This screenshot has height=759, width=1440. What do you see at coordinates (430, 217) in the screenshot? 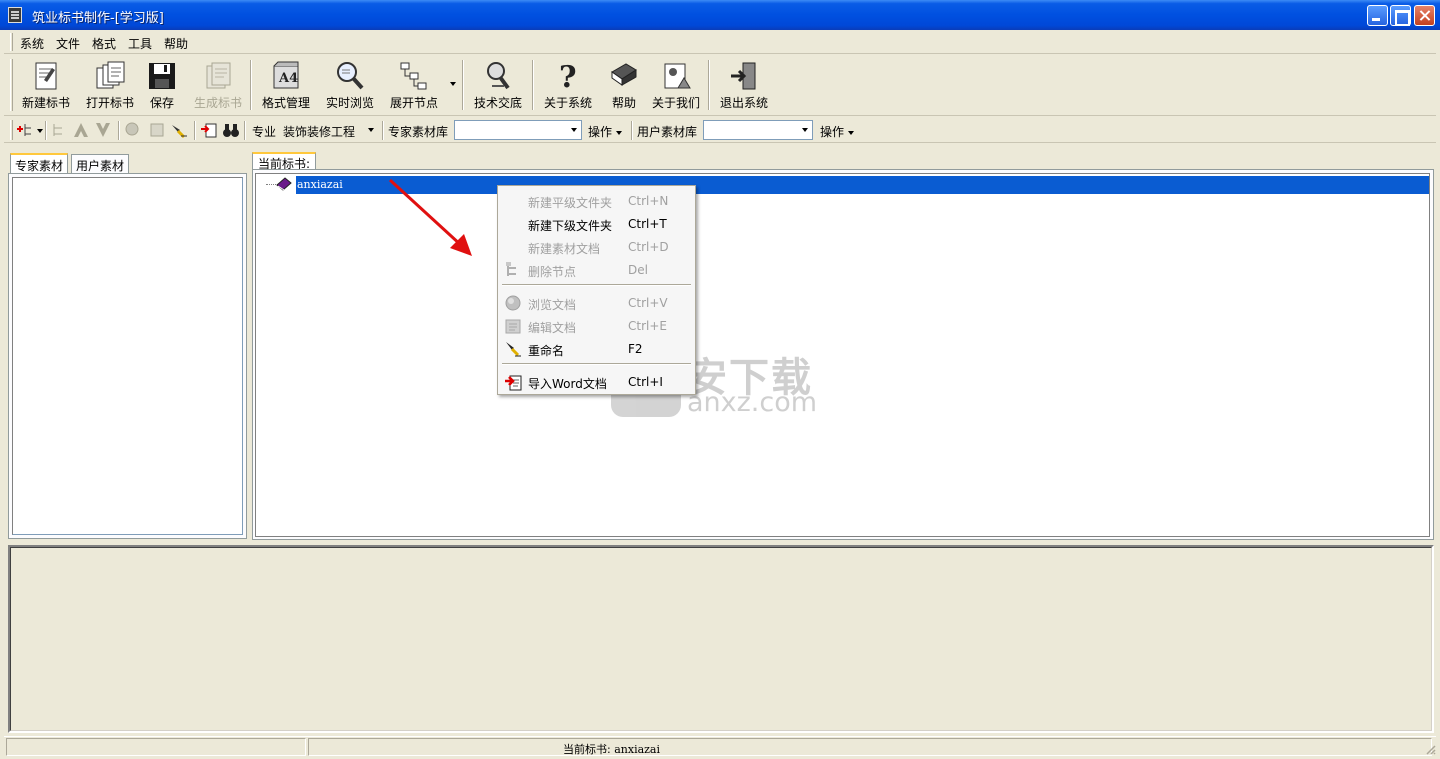
I see `annotation-arrow-icon` at bounding box center [430, 217].